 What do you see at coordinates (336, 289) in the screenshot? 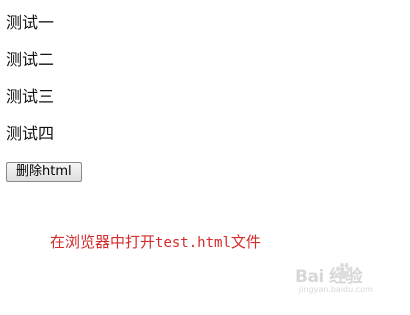
I see `watermark-site: jingyan.baidu.com` at bounding box center [336, 289].